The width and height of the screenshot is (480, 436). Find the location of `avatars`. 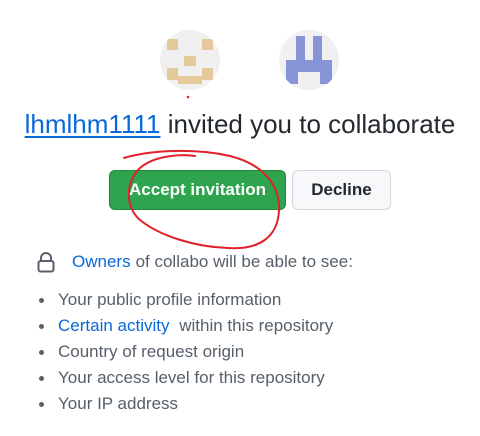

avatars is located at coordinates (240, 61).